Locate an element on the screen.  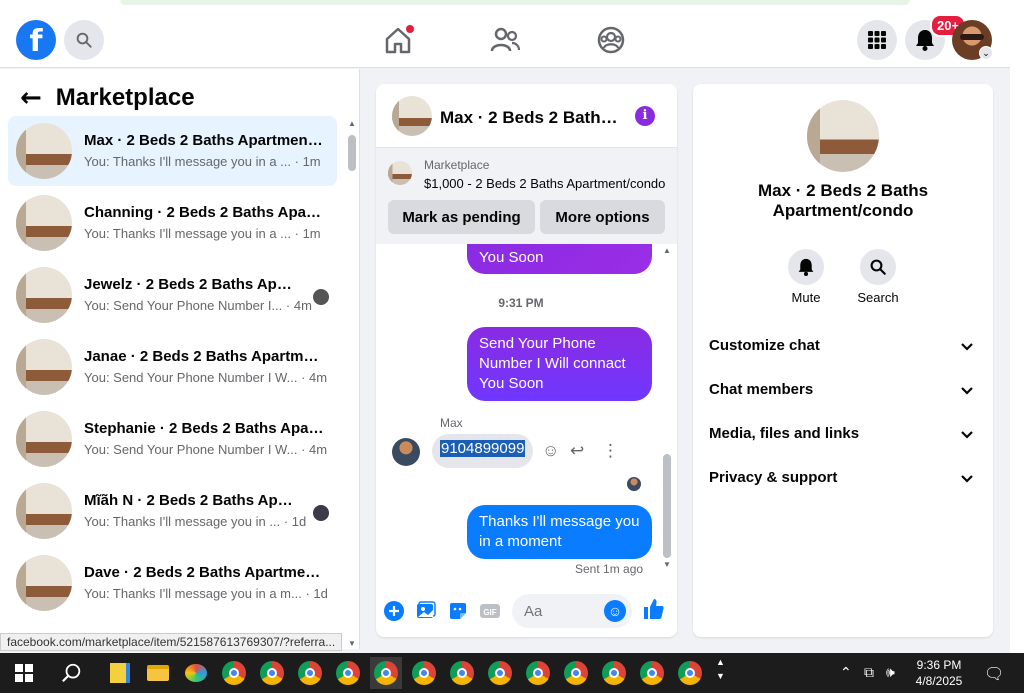
incoming-message: 9104899099 is located at coordinates (483, 451).